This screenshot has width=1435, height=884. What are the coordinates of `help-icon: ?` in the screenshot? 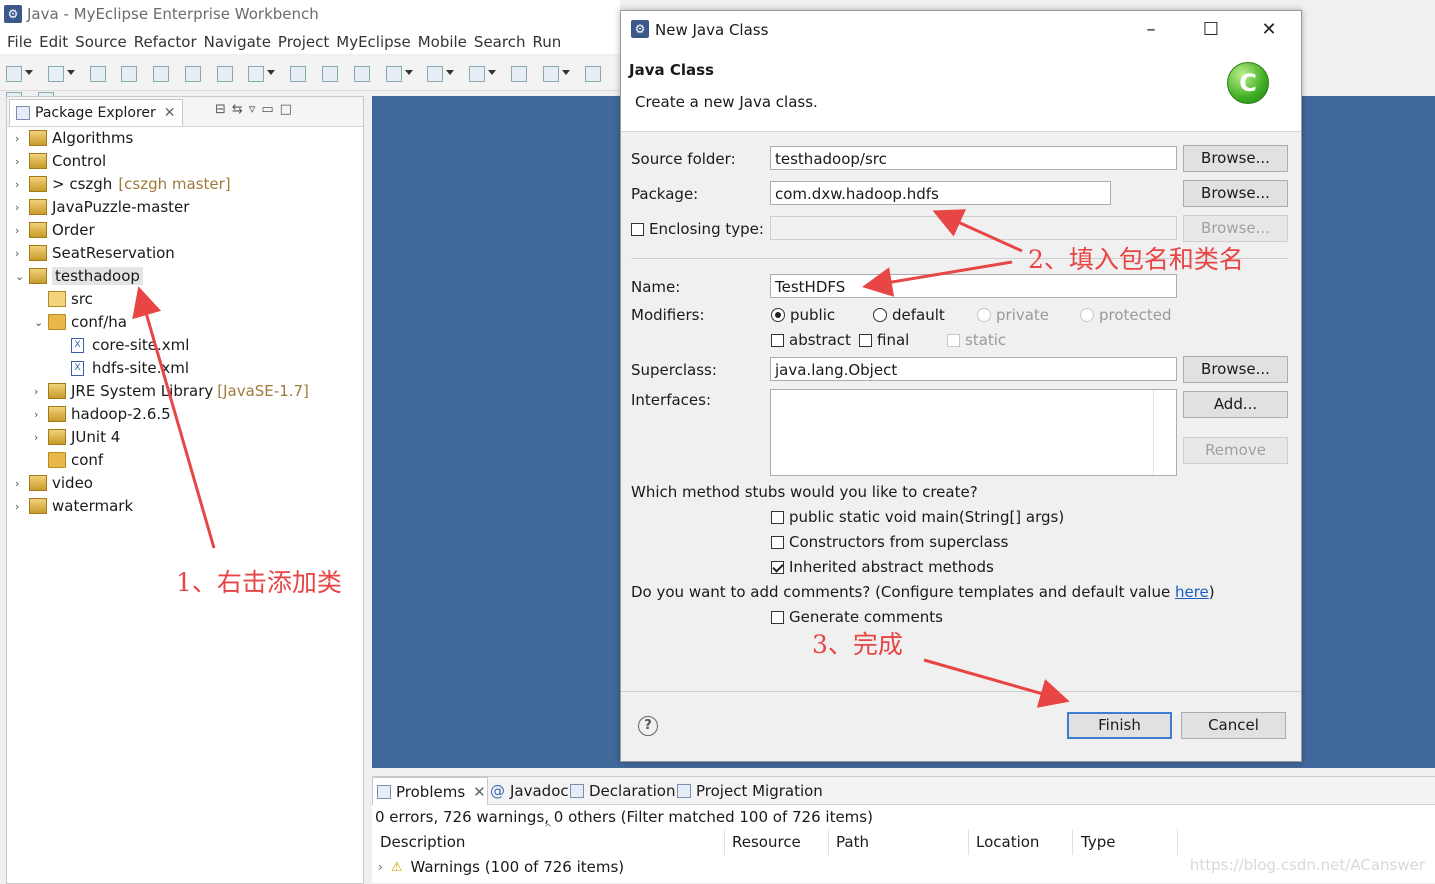 It's located at (648, 726).